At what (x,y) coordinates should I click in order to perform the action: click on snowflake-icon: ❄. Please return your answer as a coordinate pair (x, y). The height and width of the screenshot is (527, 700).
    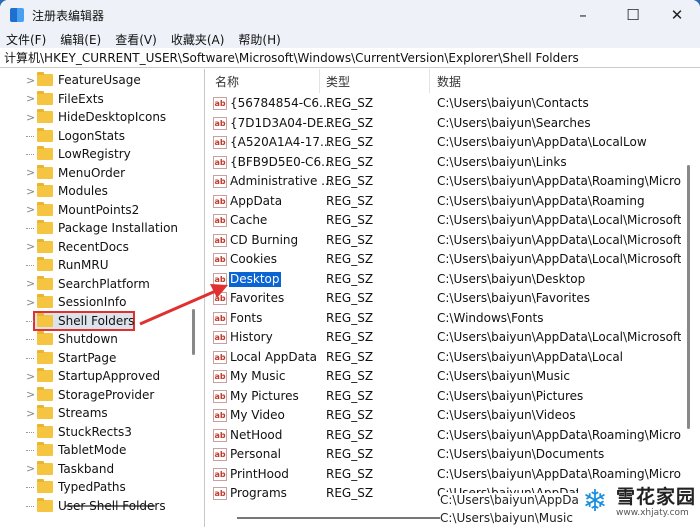
    Looking at the image, I should click on (595, 502).